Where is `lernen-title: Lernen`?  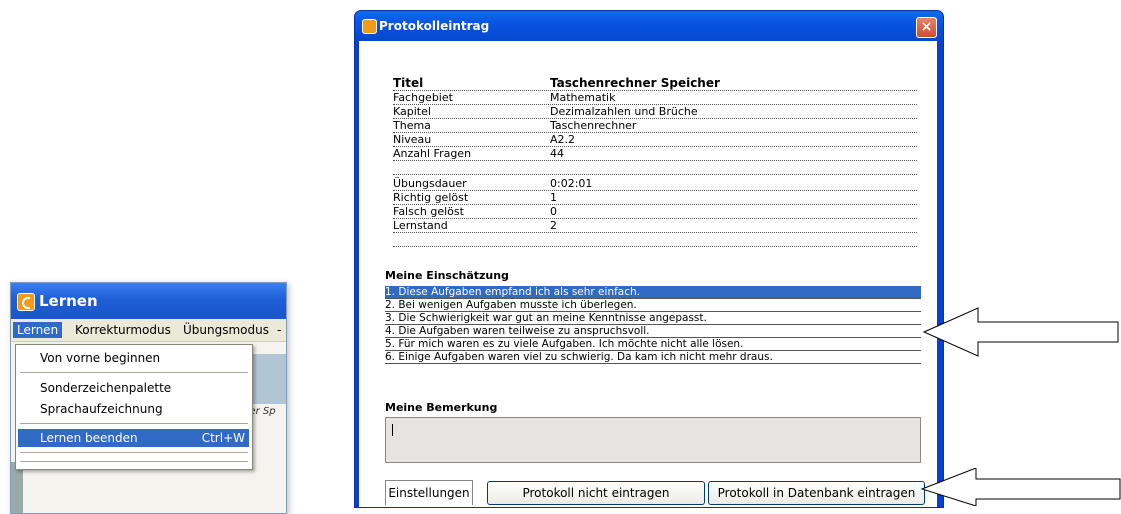 lernen-title: Lernen is located at coordinates (68, 301).